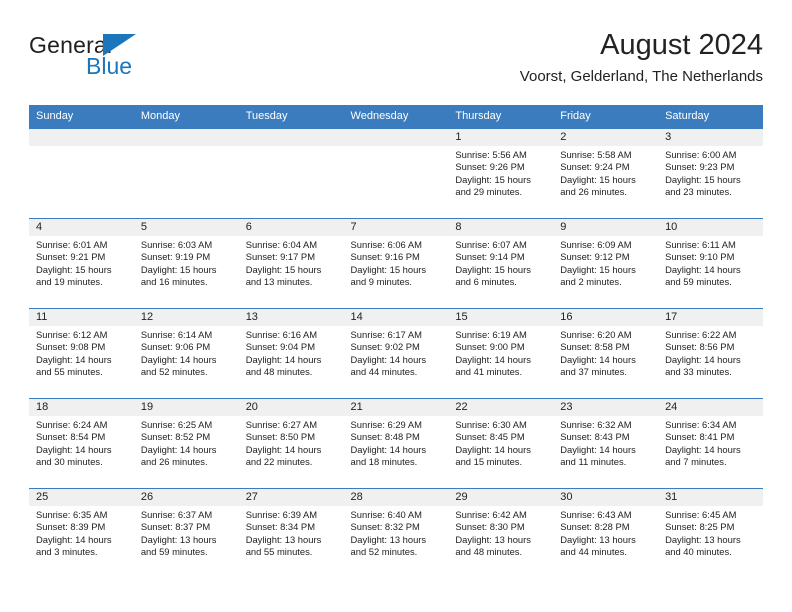  I want to click on sun-info-line-sunset: Sunset: 8:52 PM, so click(175, 437).